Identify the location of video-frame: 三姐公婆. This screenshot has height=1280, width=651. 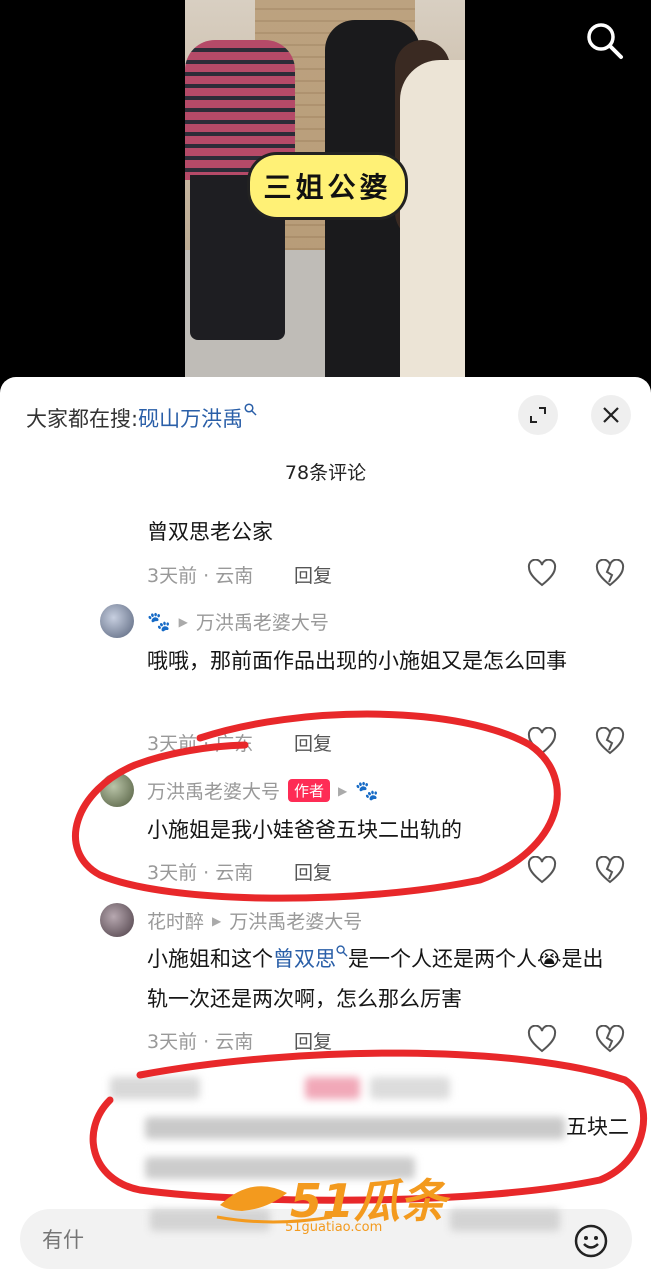
(325, 192).